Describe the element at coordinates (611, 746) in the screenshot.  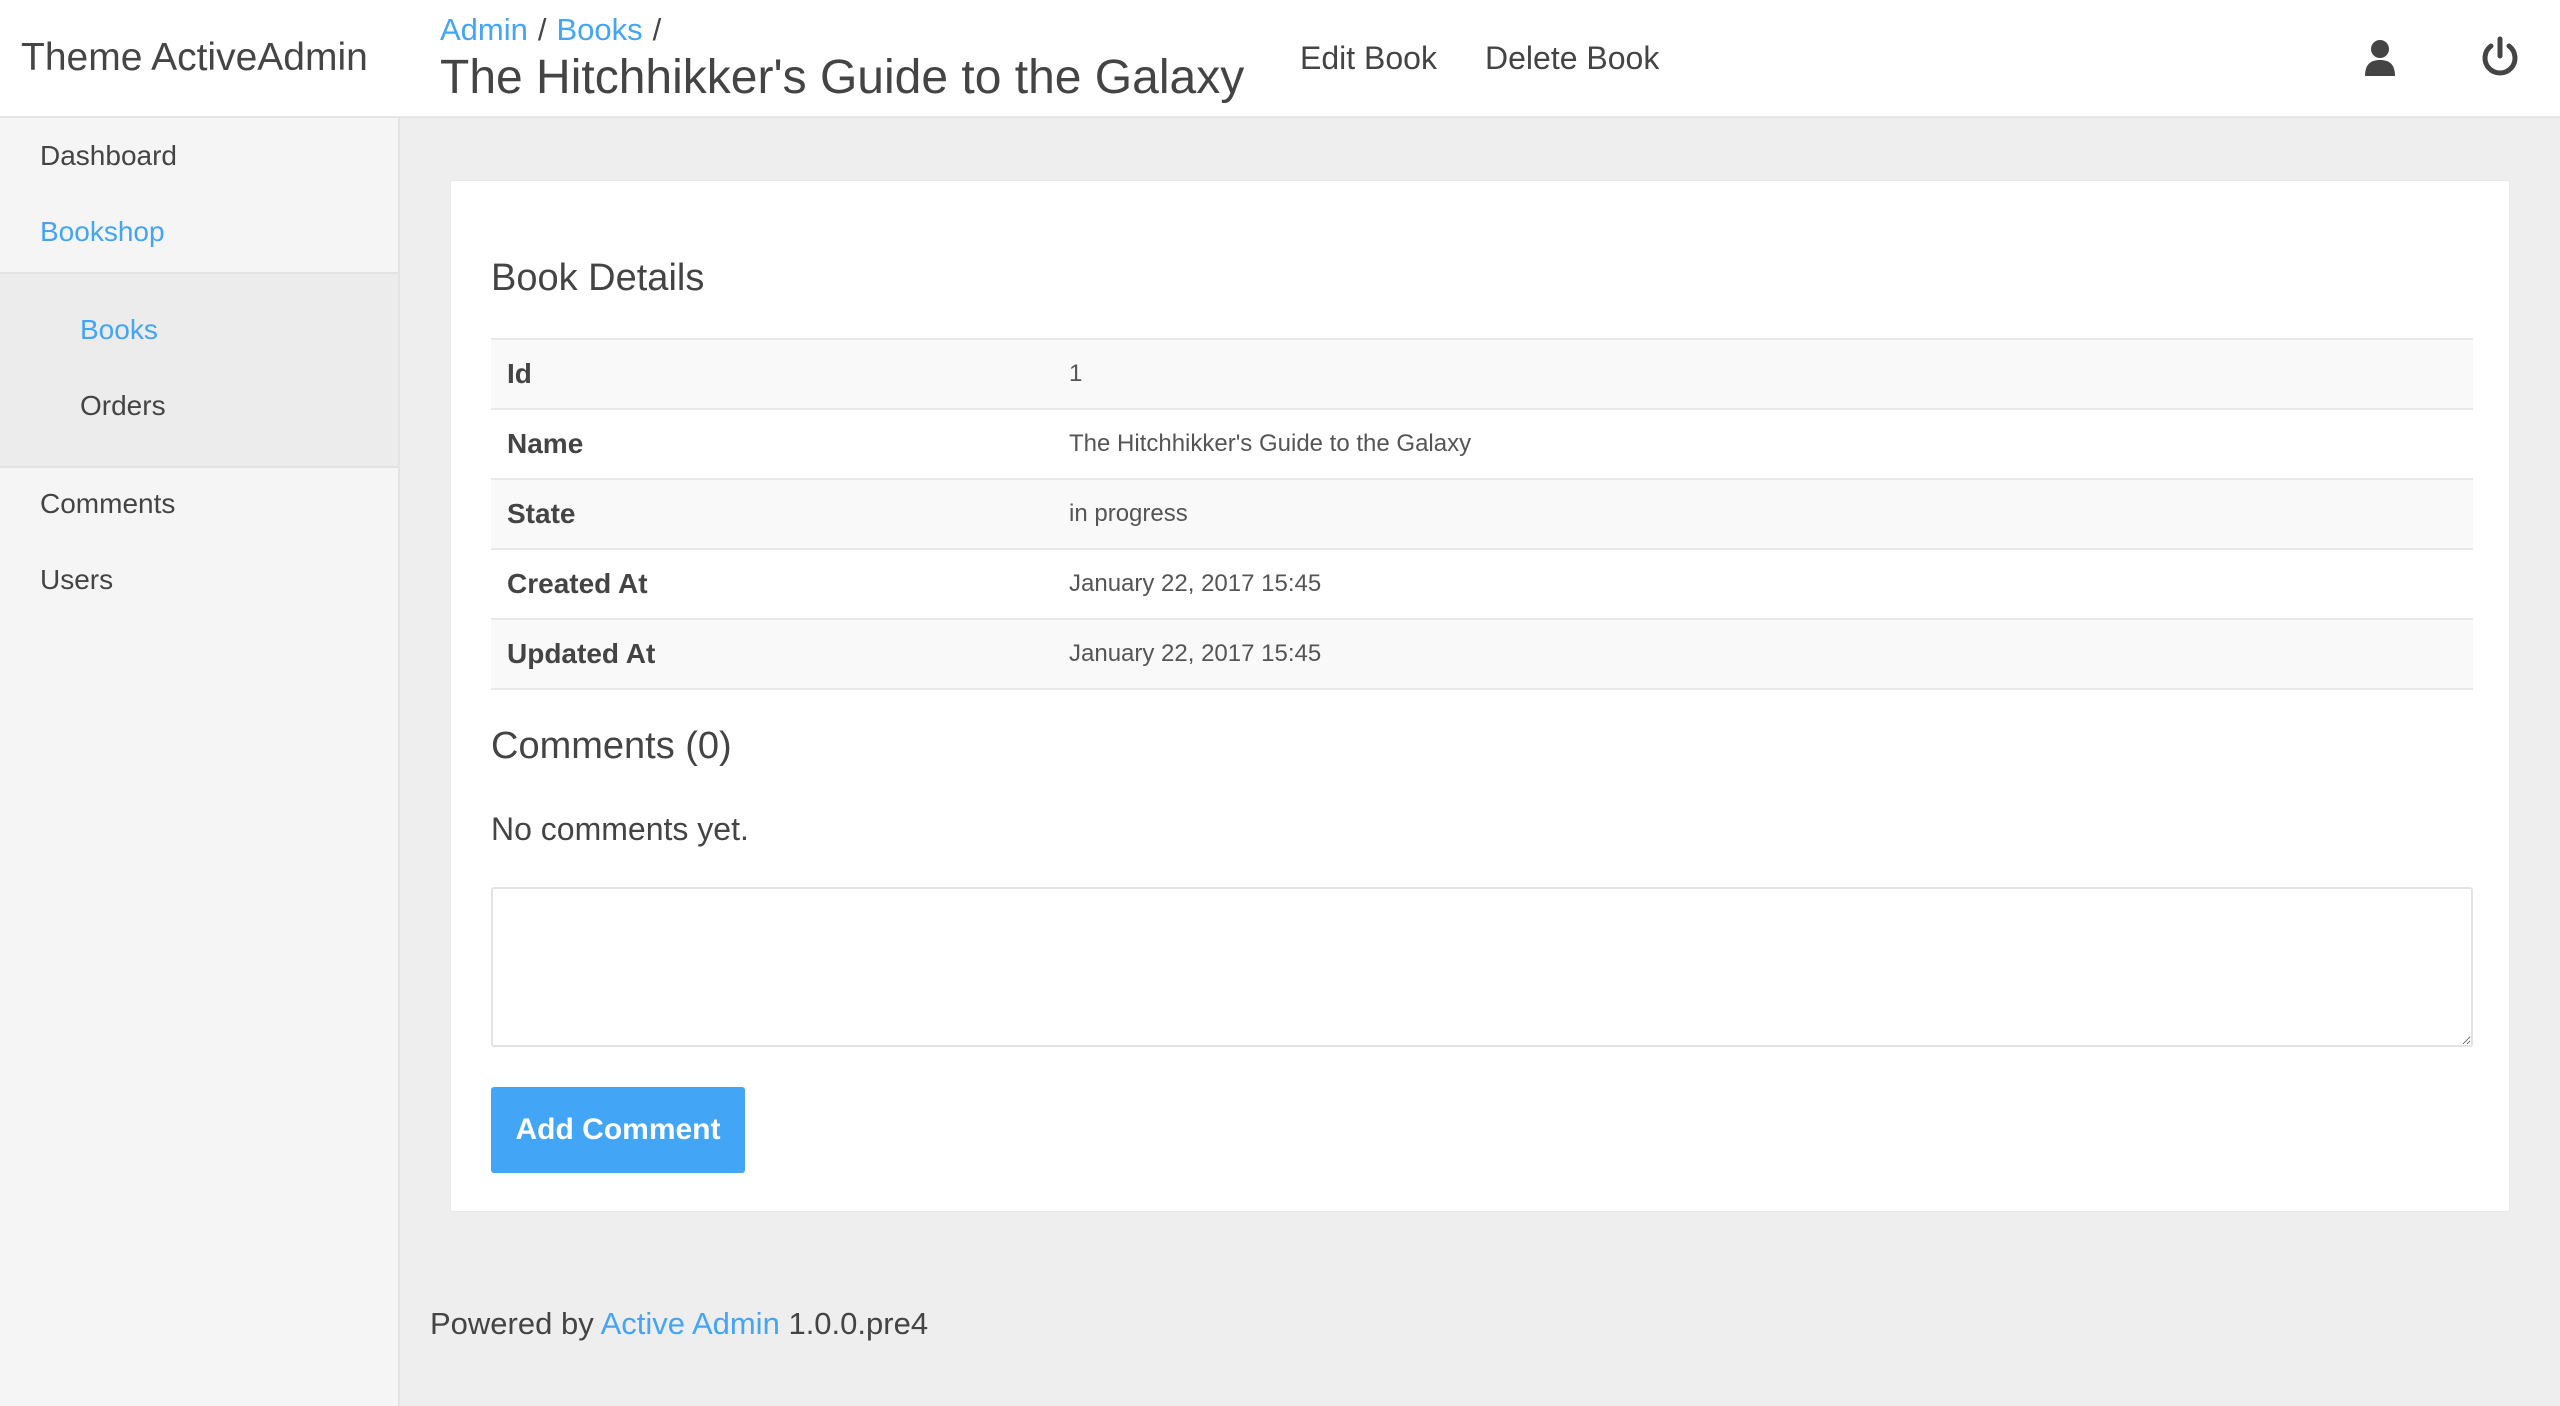
I see `comments-title: Comments (0)` at that location.